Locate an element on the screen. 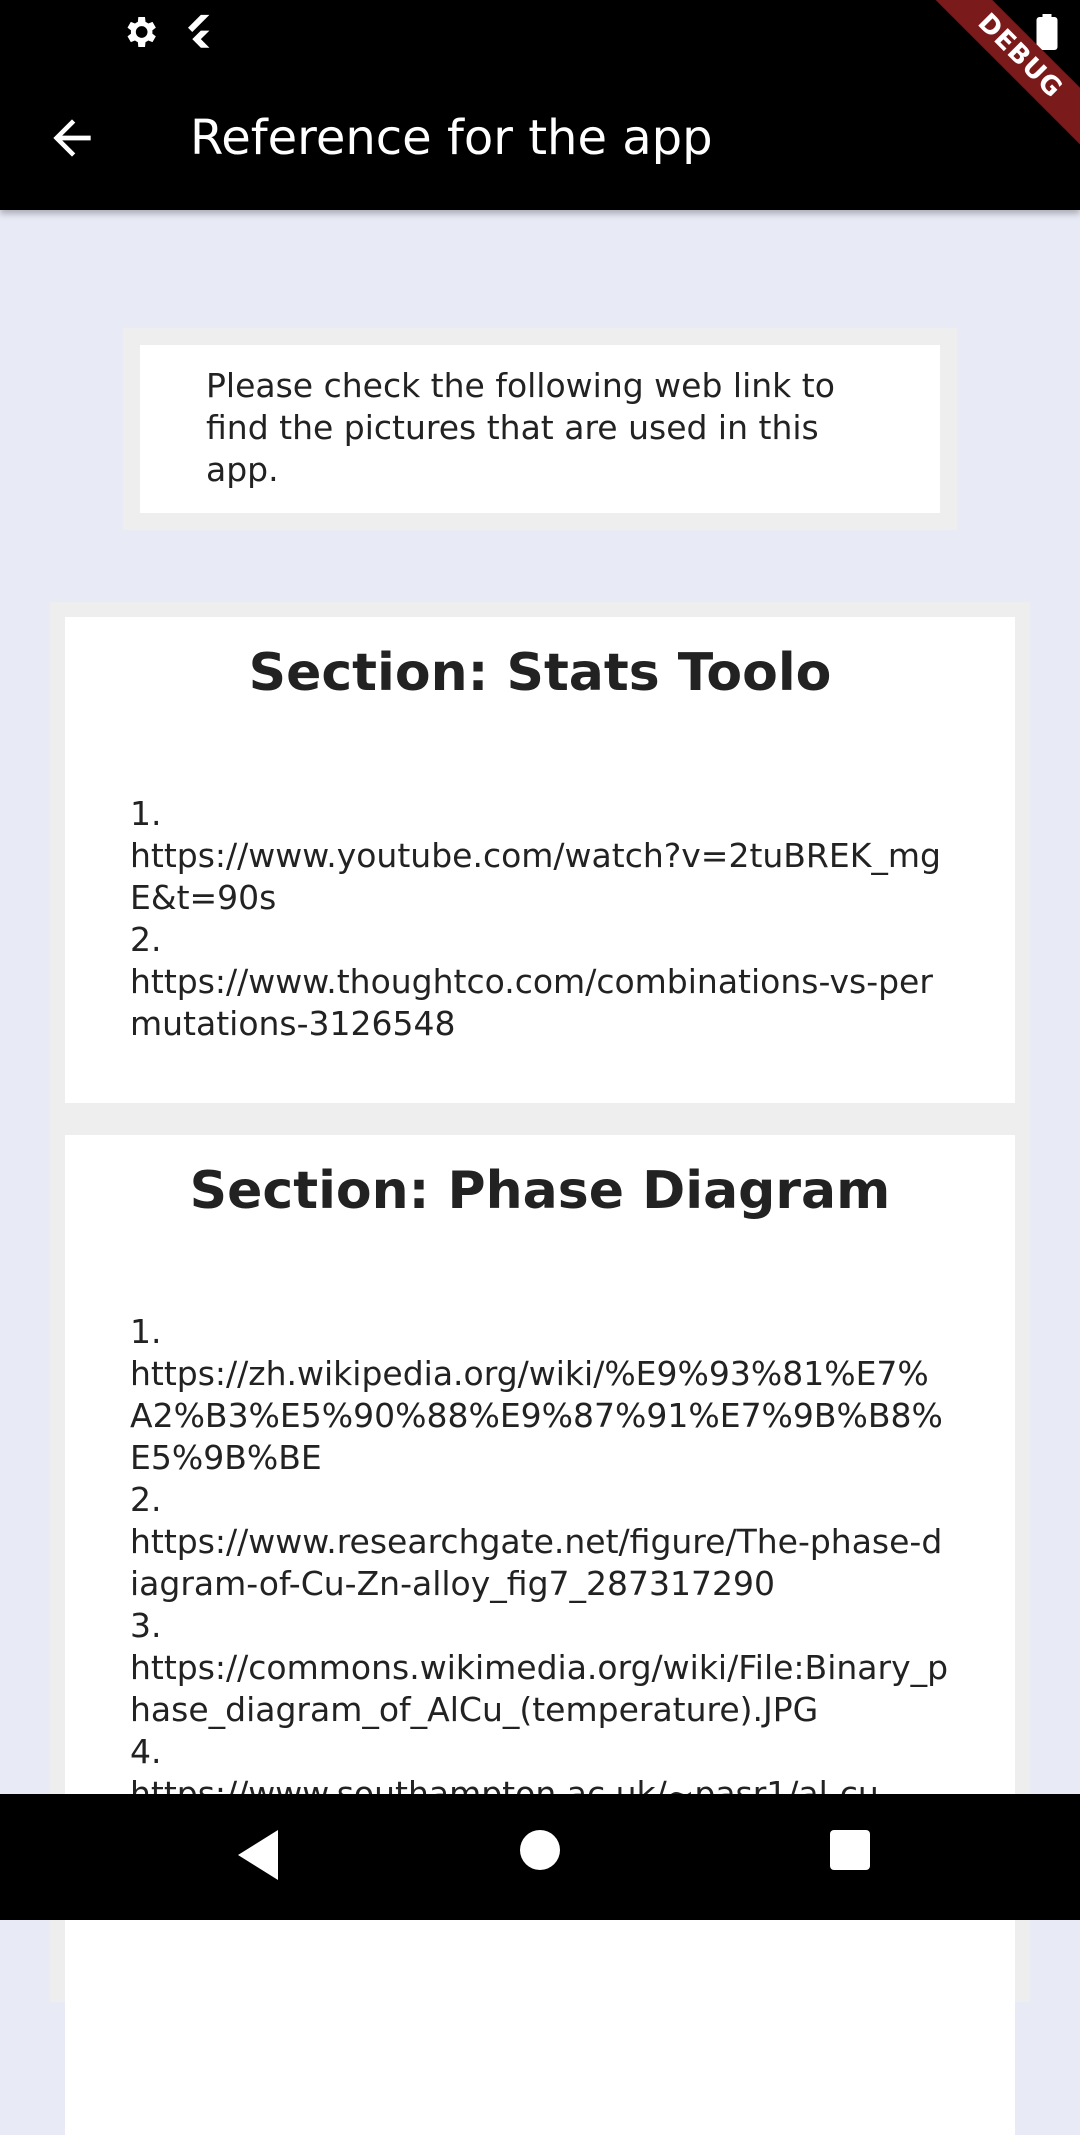  nav-back-icon is located at coordinates (260, 1855).